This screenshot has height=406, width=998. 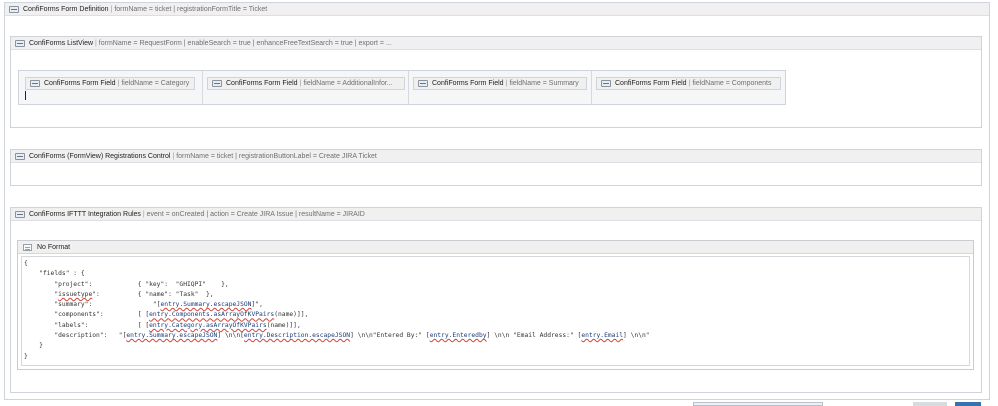 I want to click on bottom-button-secondary, so click(x=930, y=404).